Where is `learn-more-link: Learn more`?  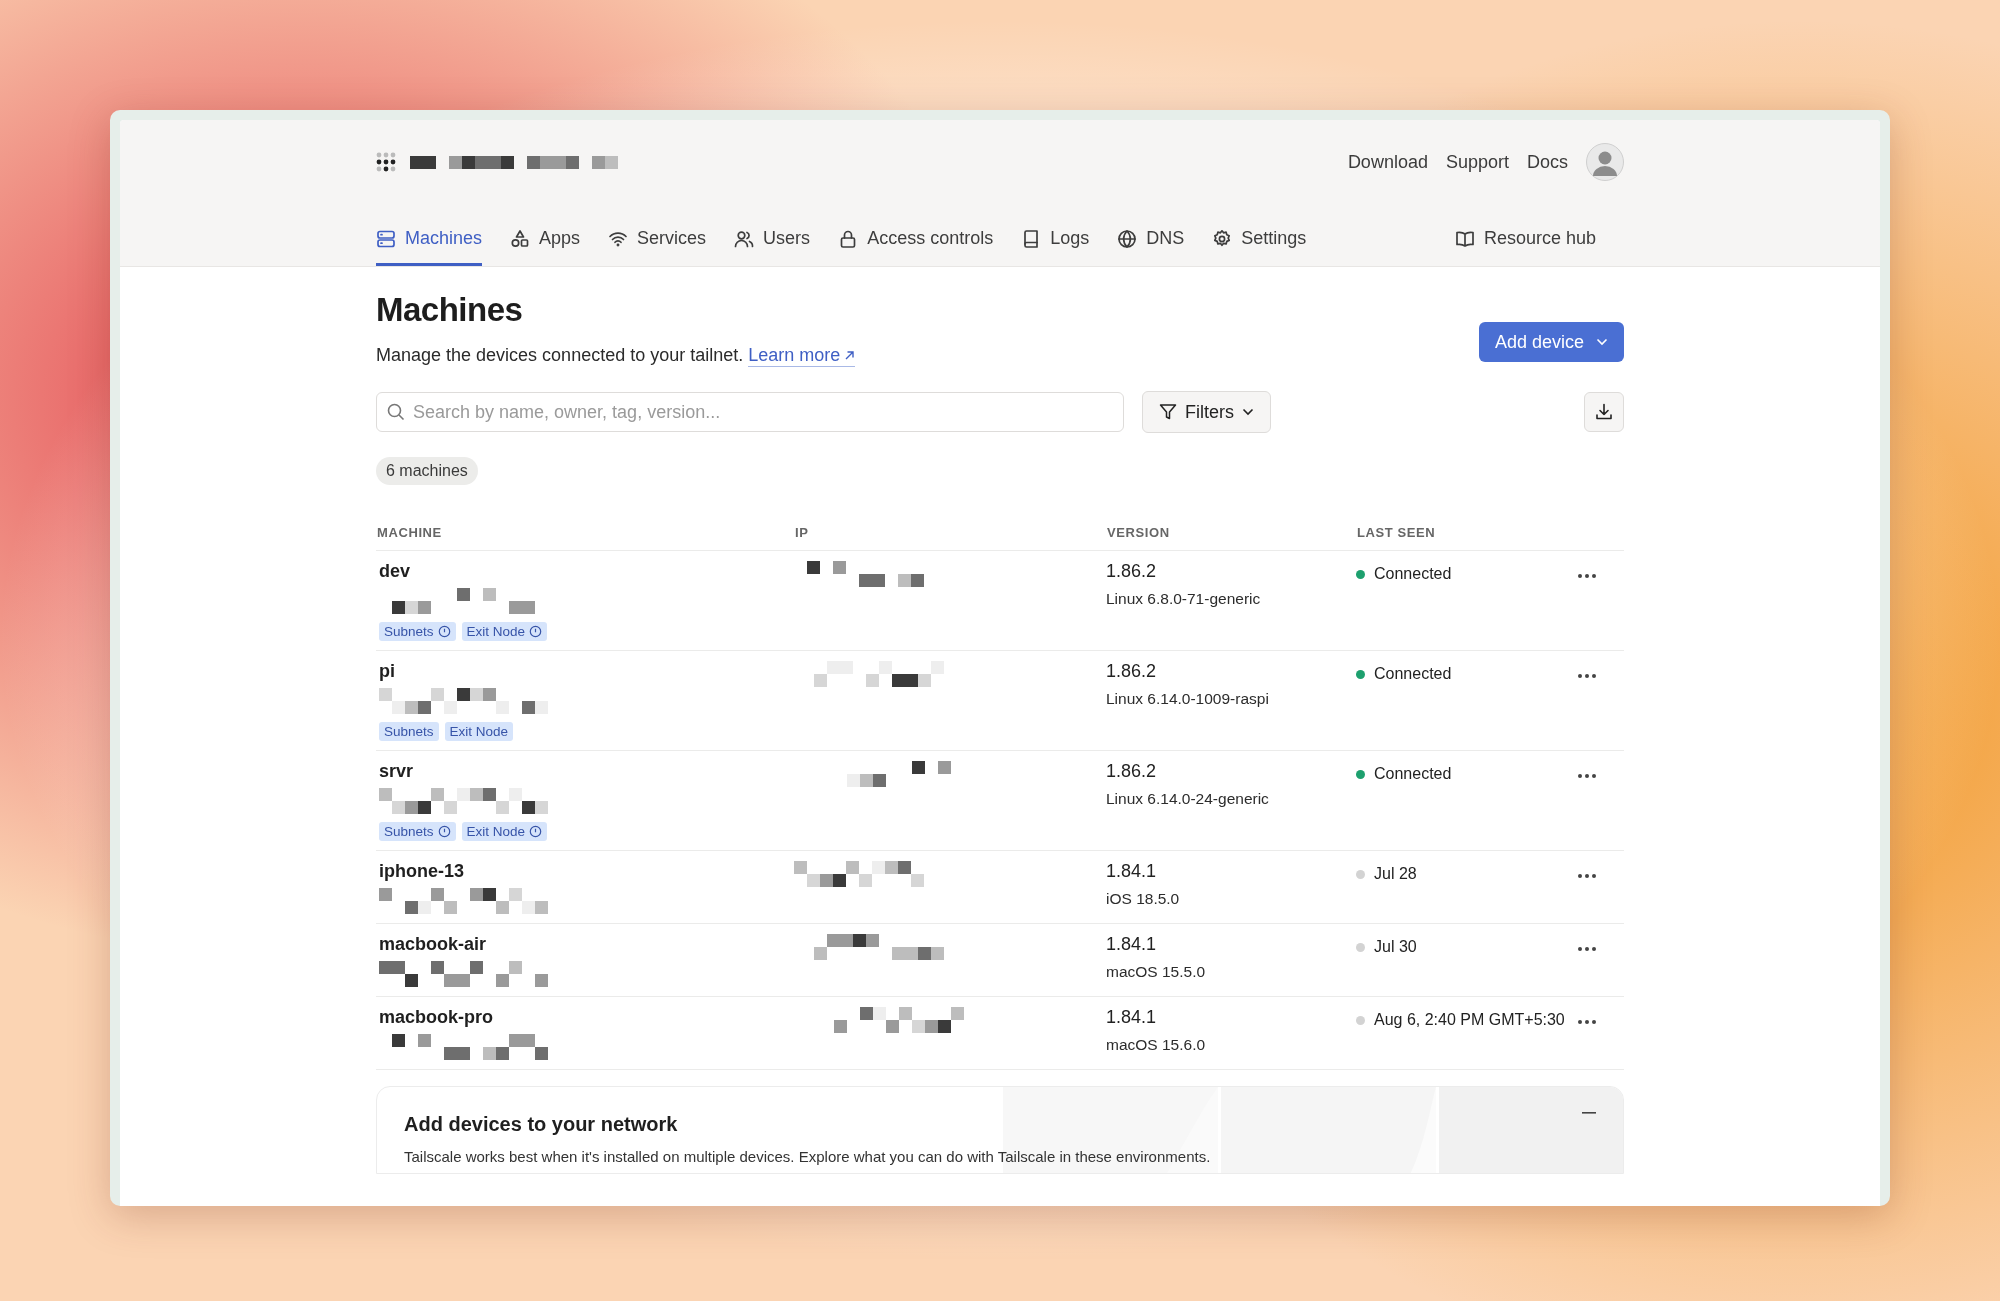 learn-more-link: Learn more is located at coordinates (802, 356).